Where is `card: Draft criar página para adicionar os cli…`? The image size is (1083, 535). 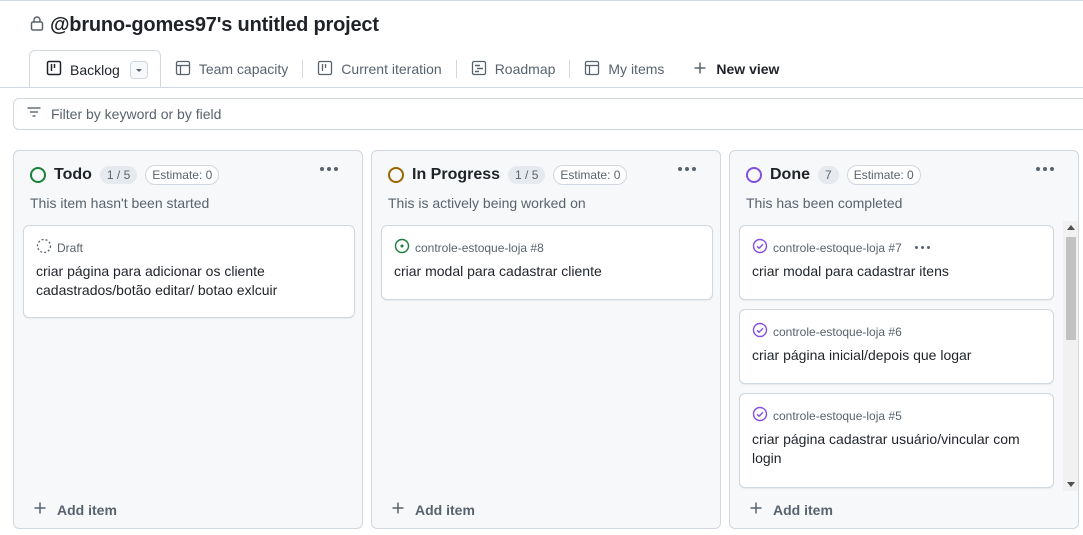
card: Draft criar página para adicionar os cli… is located at coordinates (189, 271).